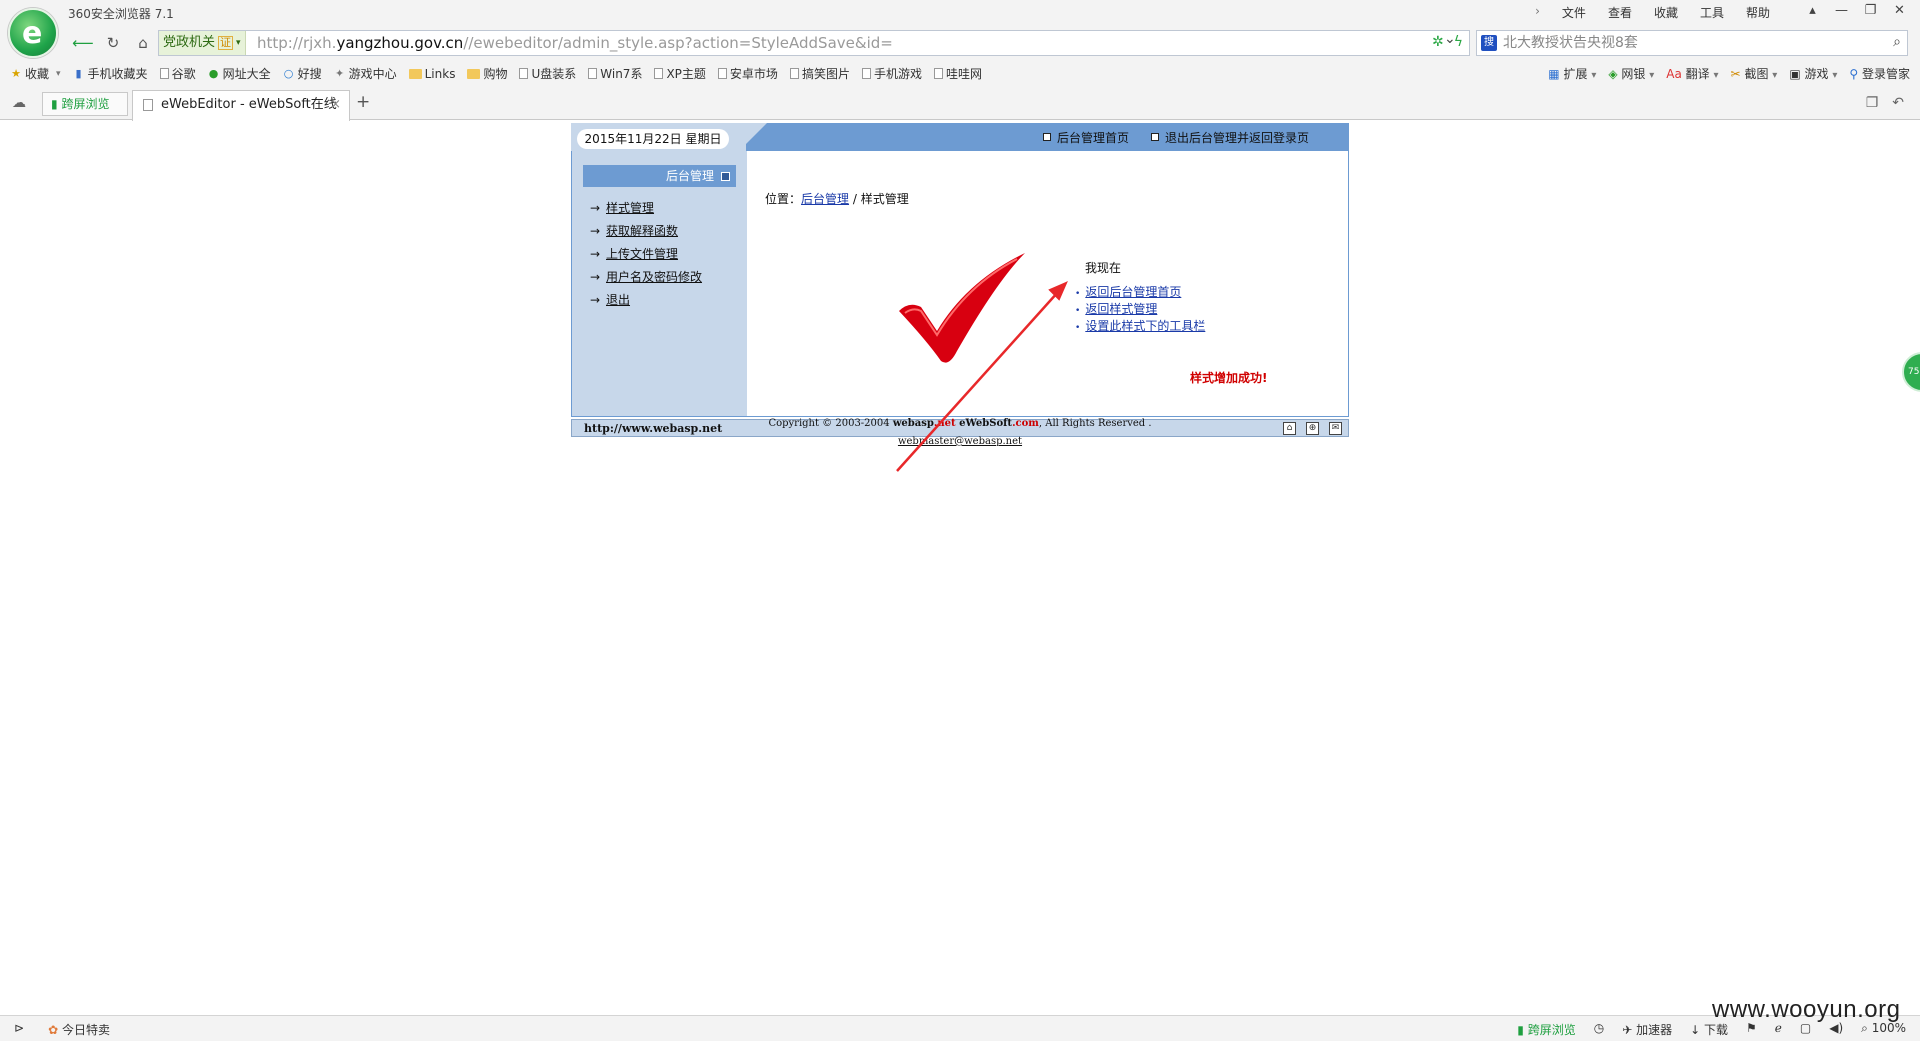 Image resolution: width=1920 pixels, height=1041 pixels. Describe the element at coordinates (1841, 10) in the screenshot. I see `minimize-button: —` at that location.